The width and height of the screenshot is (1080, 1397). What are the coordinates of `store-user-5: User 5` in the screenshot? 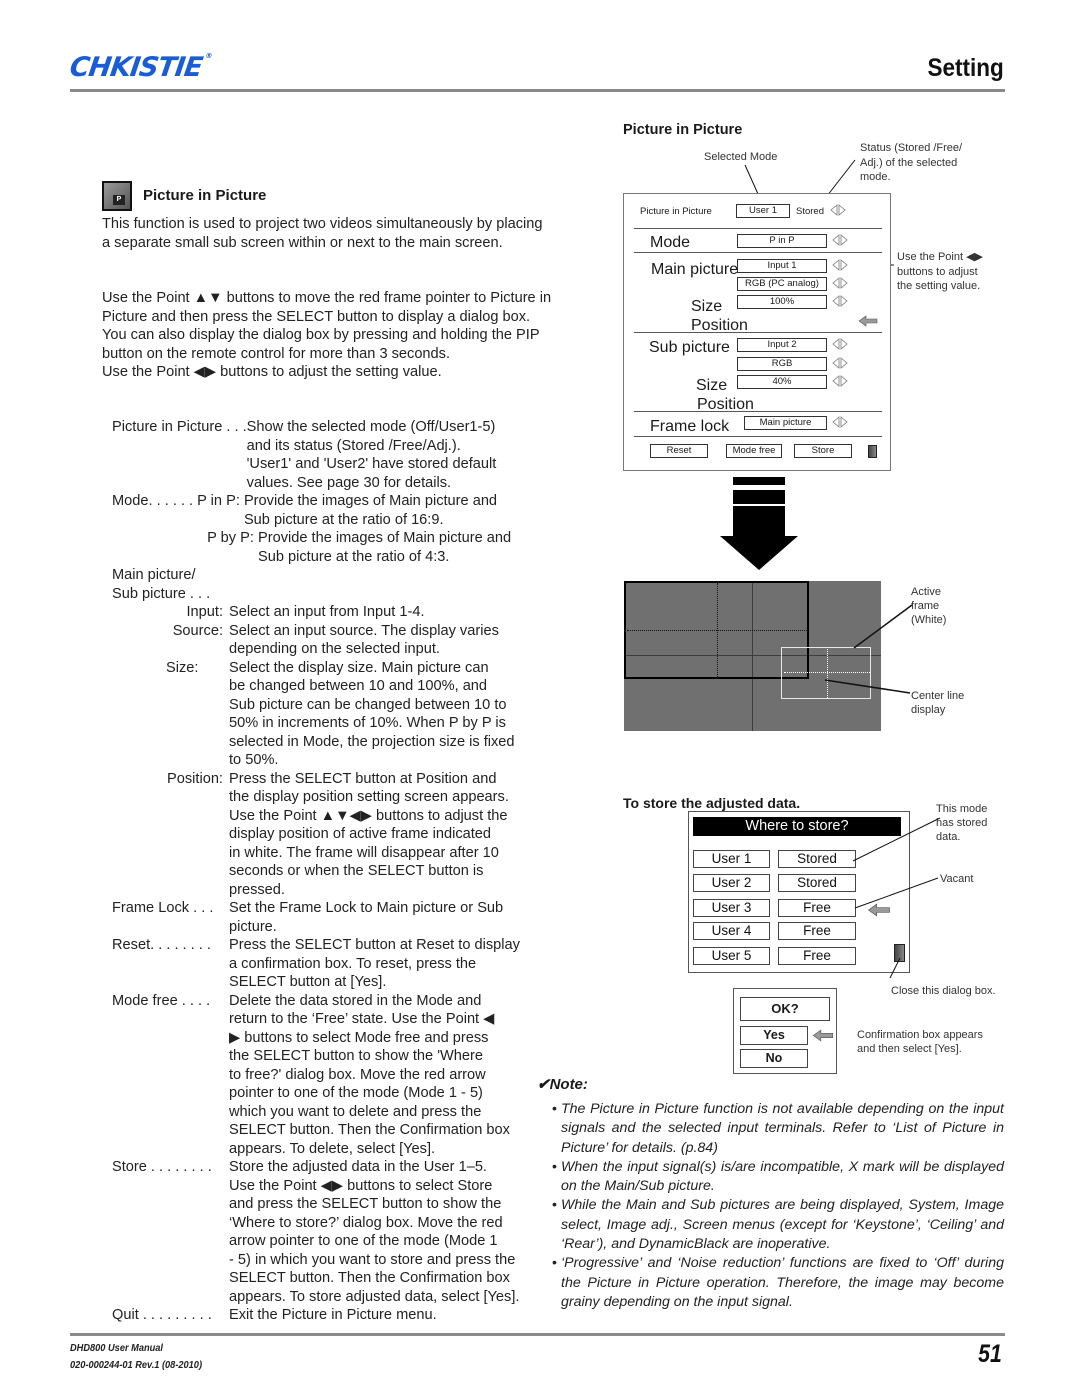 It's located at (731, 956).